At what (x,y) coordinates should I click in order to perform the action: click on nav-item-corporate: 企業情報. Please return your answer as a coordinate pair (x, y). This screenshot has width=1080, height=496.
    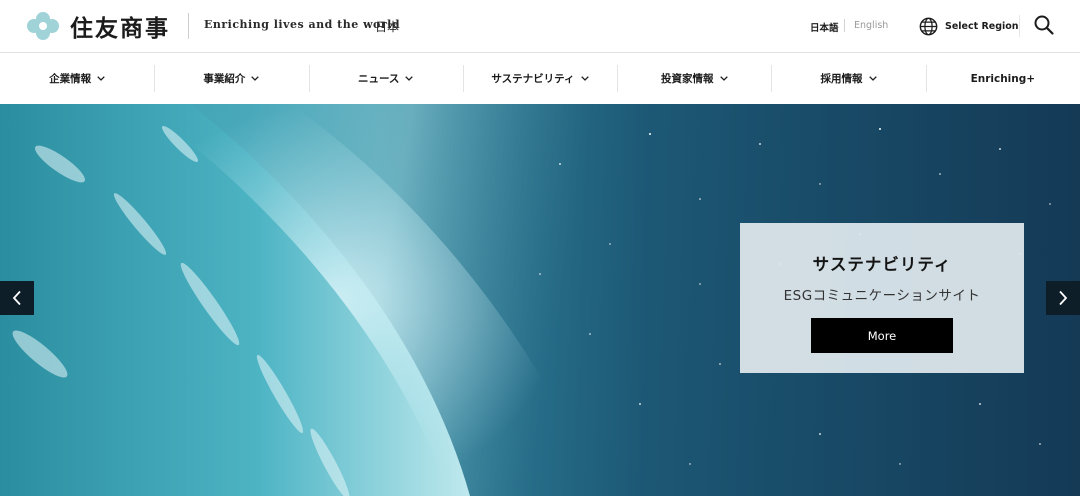
    Looking at the image, I should click on (77, 78).